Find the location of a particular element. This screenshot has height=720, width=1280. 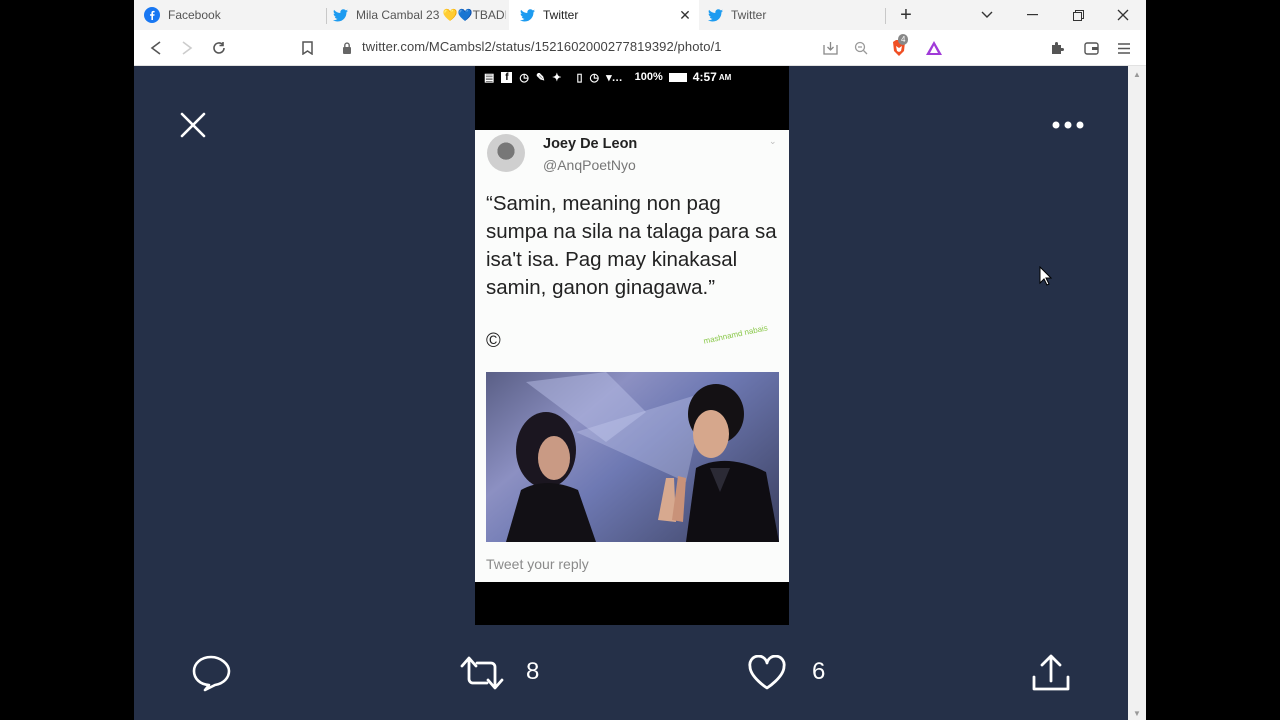

scroll-down-arrow: ▼ is located at coordinates (1137, 713).